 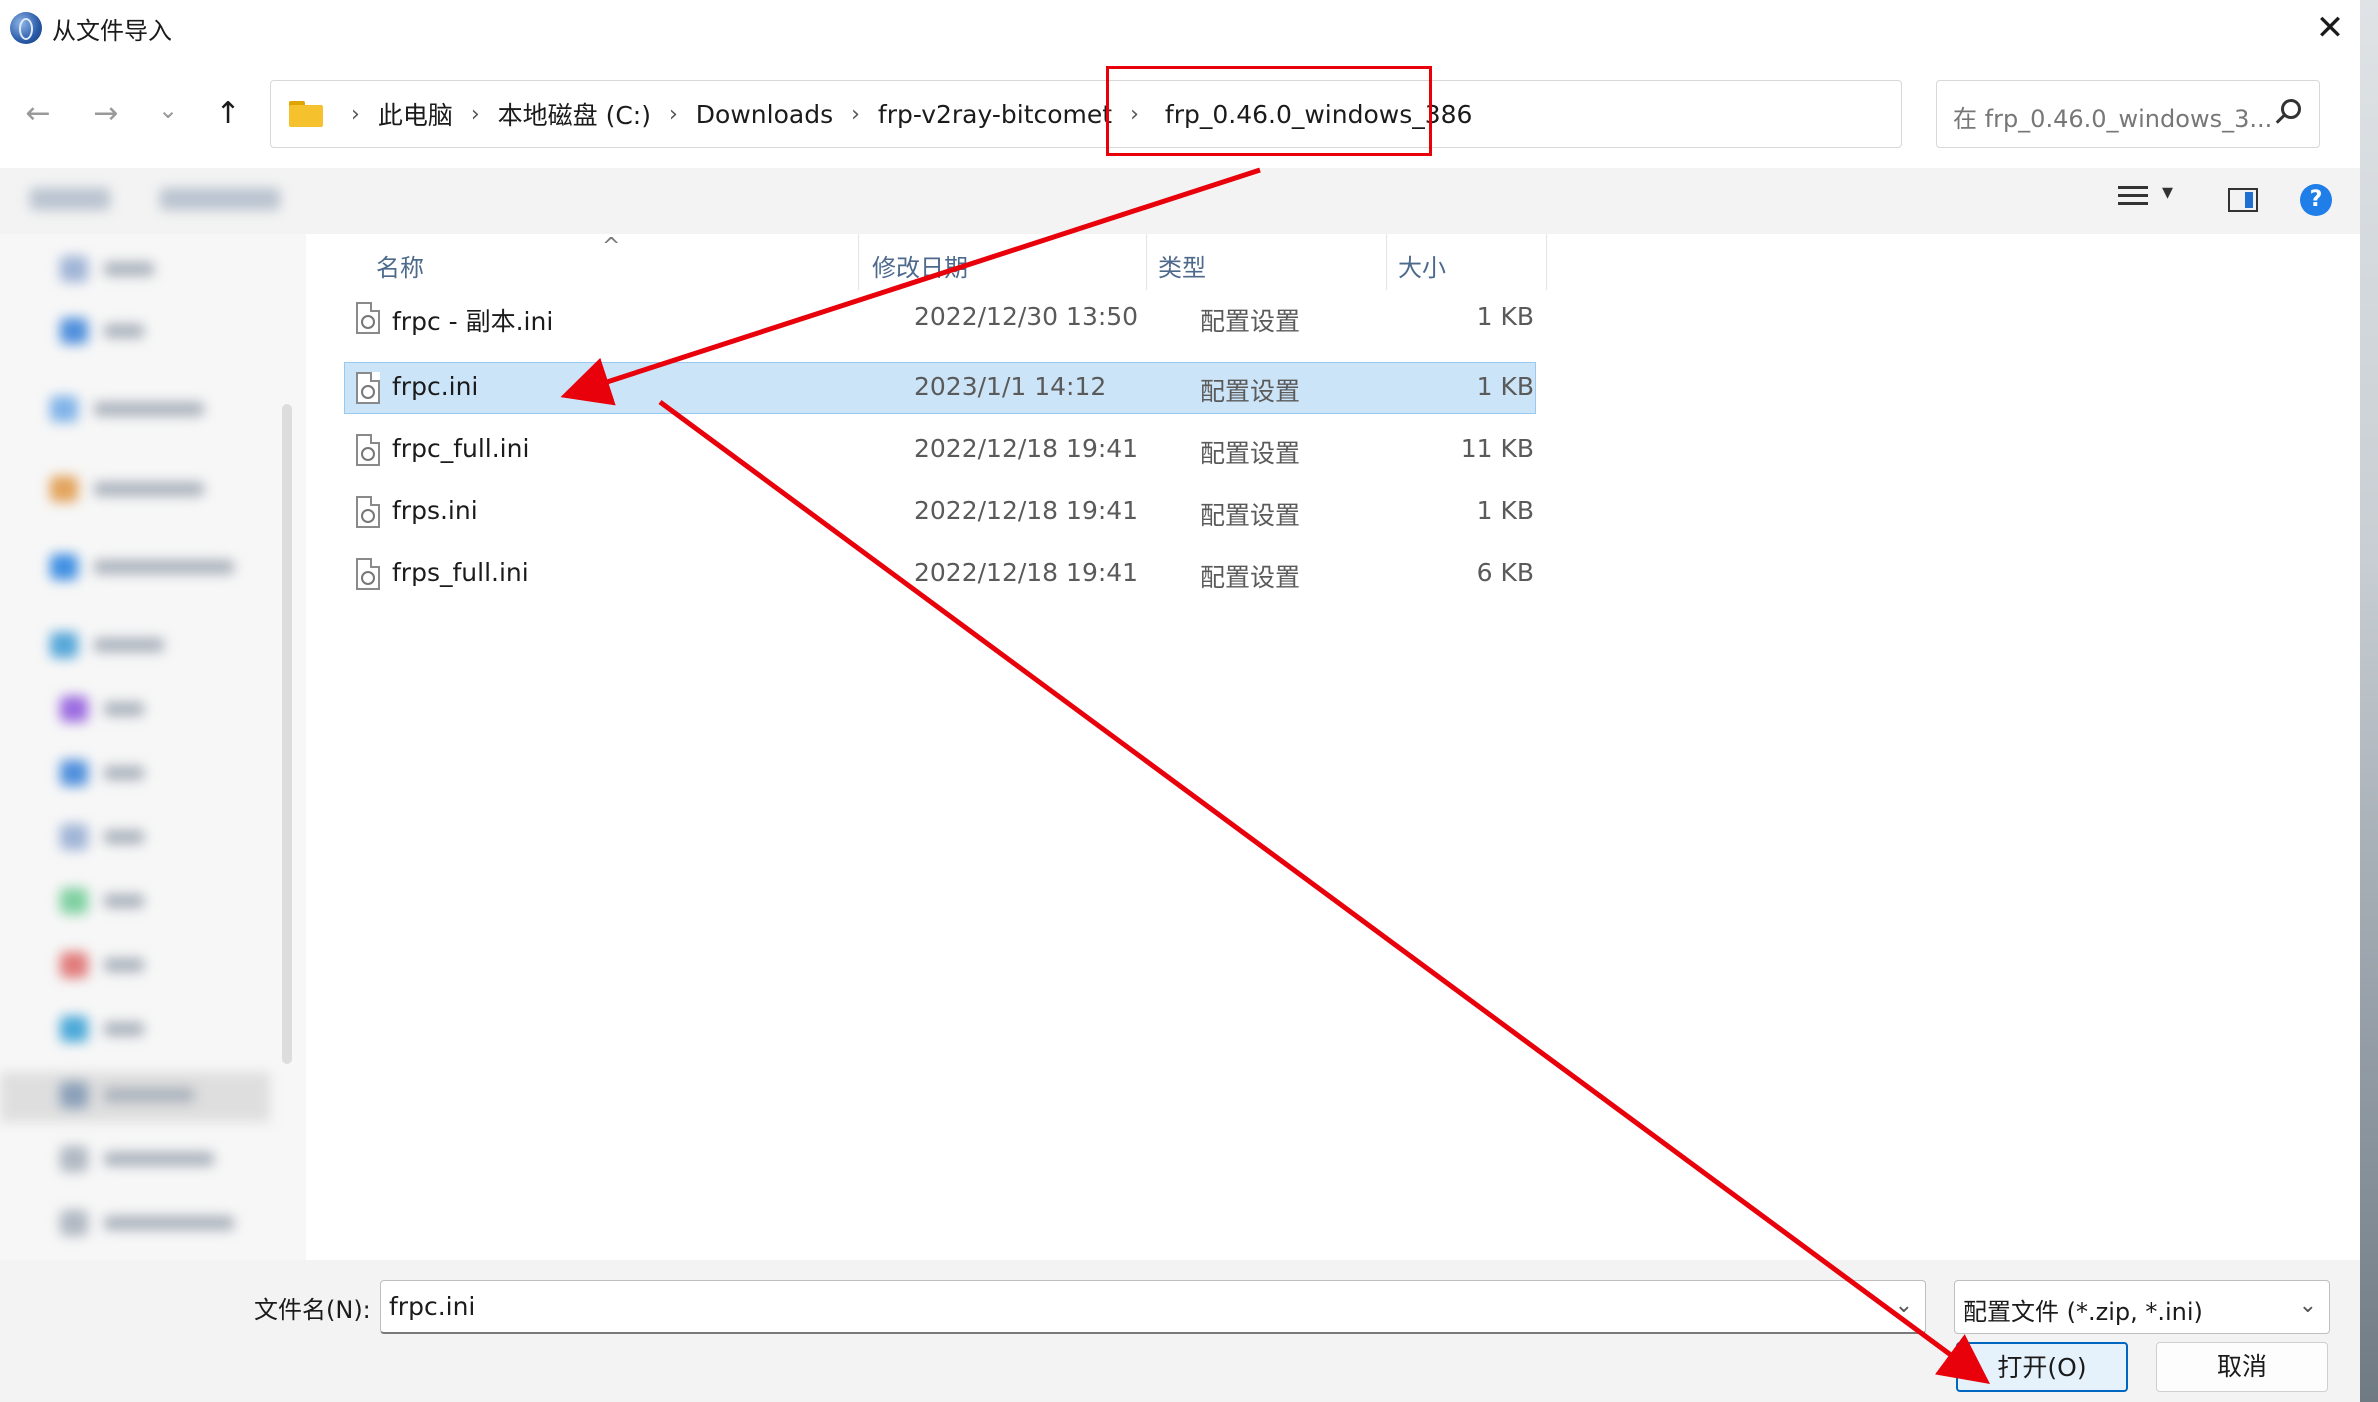 I want to click on sidebar-scrollbar, so click(x=287, y=734).